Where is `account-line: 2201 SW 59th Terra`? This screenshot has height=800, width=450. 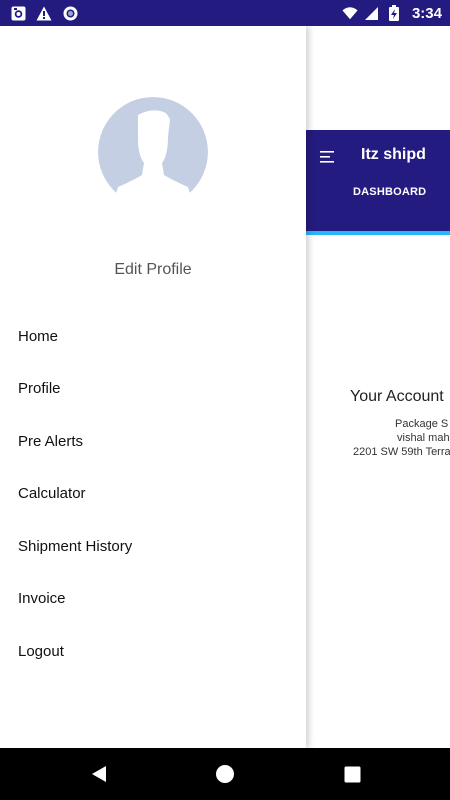
account-line: 2201 SW 59th Terra is located at coordinates (401, 452).